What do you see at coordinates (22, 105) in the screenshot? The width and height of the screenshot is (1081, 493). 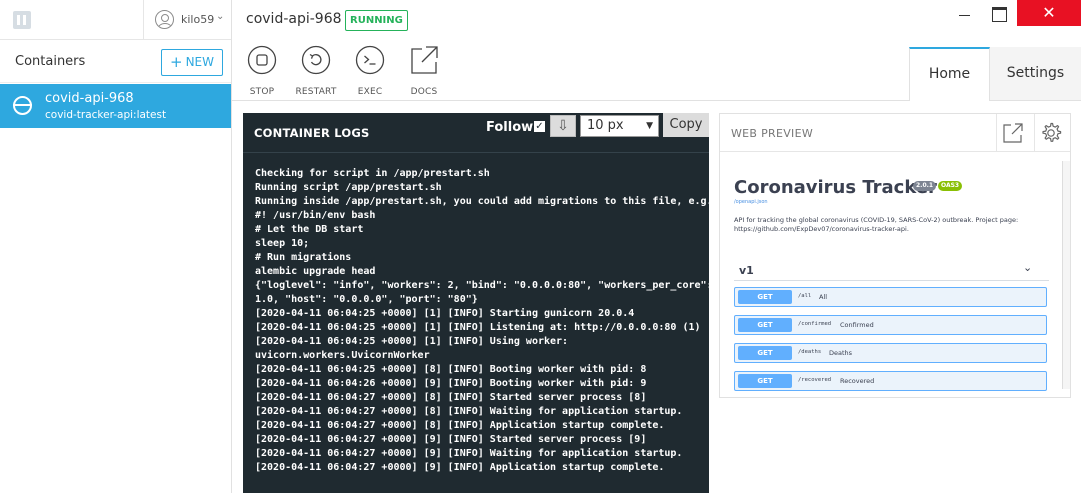 I see `container-icon` at bounding box center [22, 105].